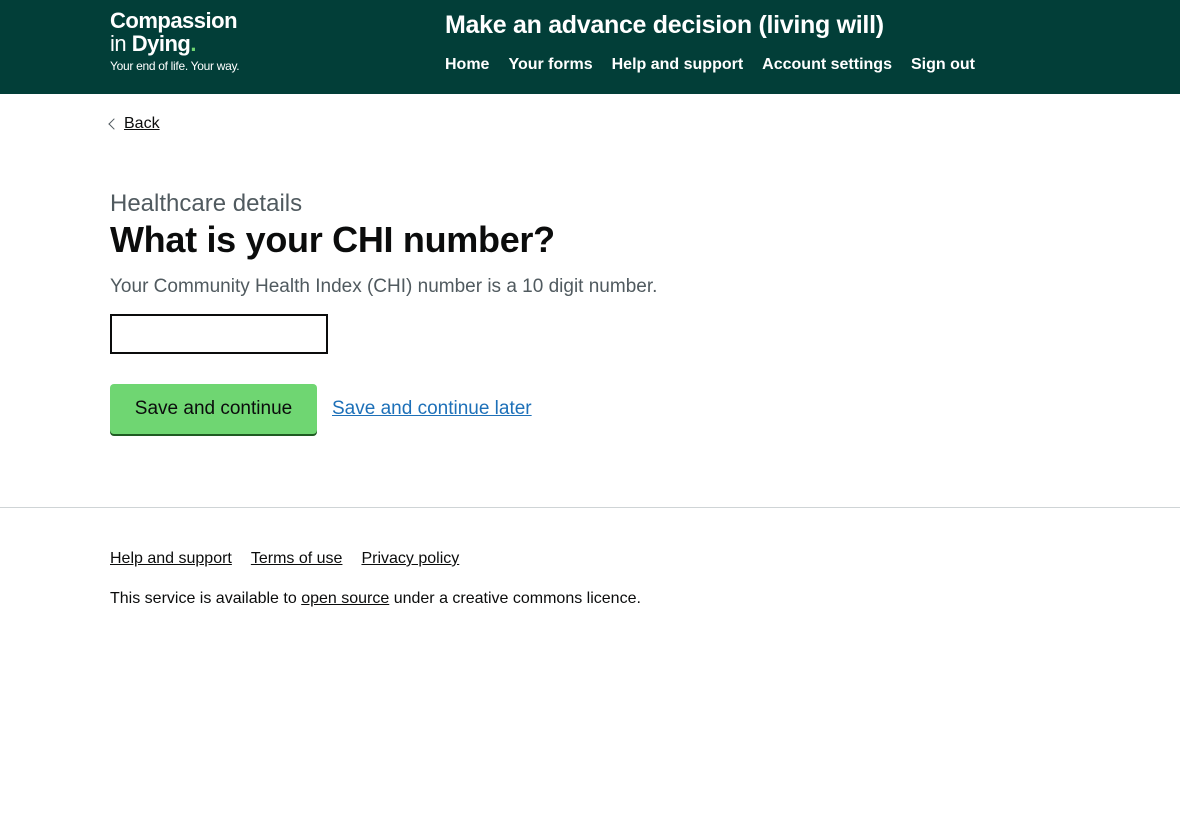  Describe the element at coordinates (297, 559) in the screenshot. I see `footer-terms-of-use-link: Terms of use` at that location.